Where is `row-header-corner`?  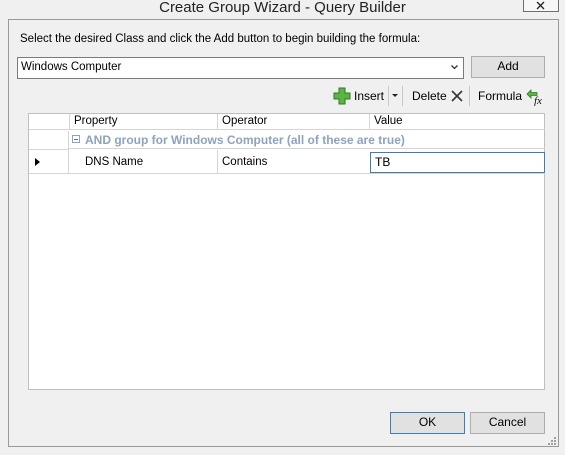 row-header-corner is located at coordinates (49, 122).